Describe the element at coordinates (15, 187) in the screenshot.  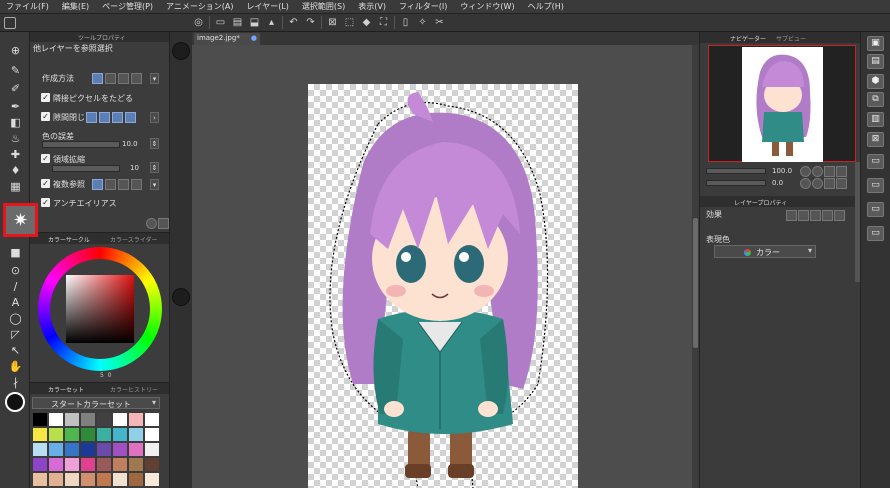
I see `gradient-tool-icon: ▦` at that location.